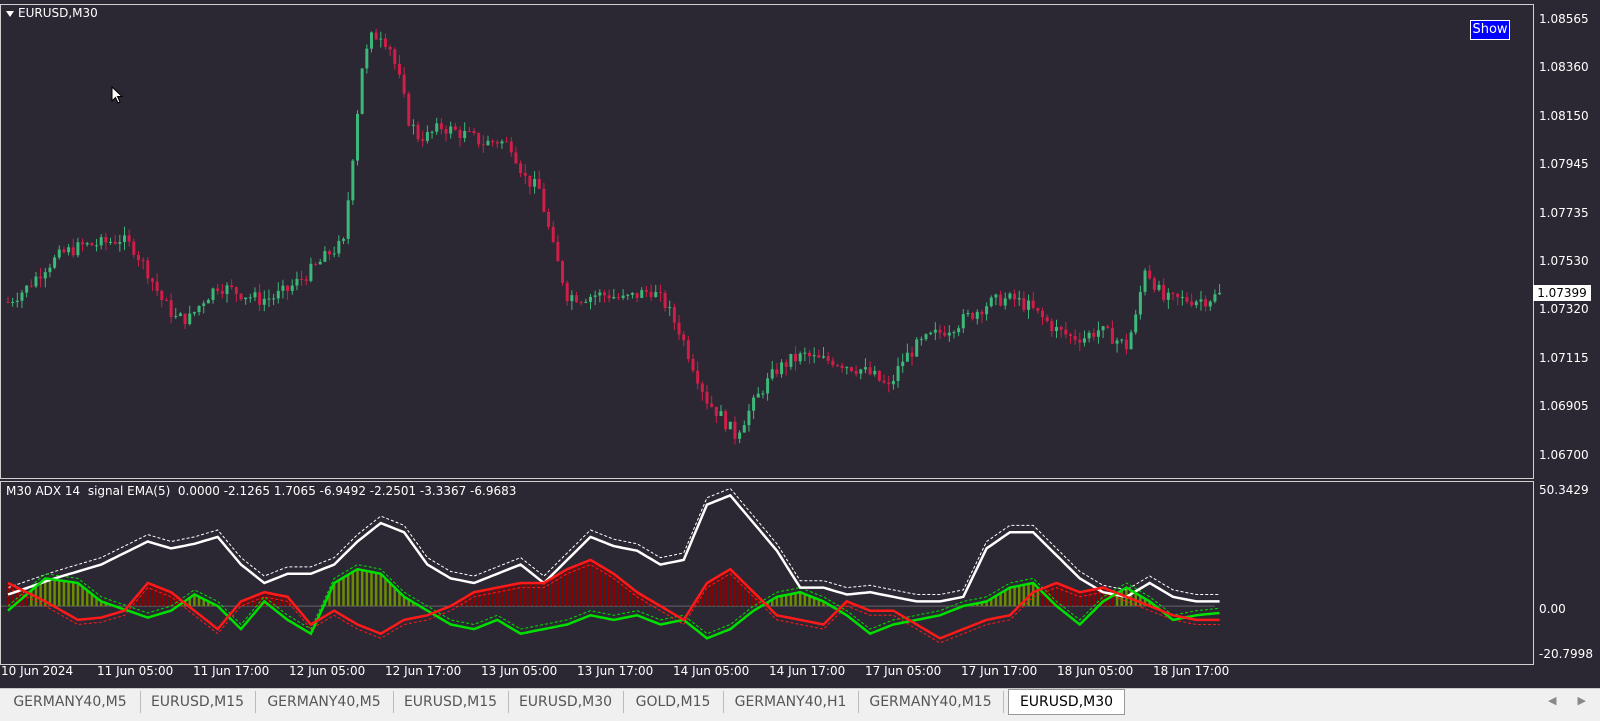 The height and width of the screenshot is (721, 1600). What do you see at coordinates (1564, 309) in the screenshot?
I see `price-tick-label: 1.07320` at bounding box center [1564, 309].